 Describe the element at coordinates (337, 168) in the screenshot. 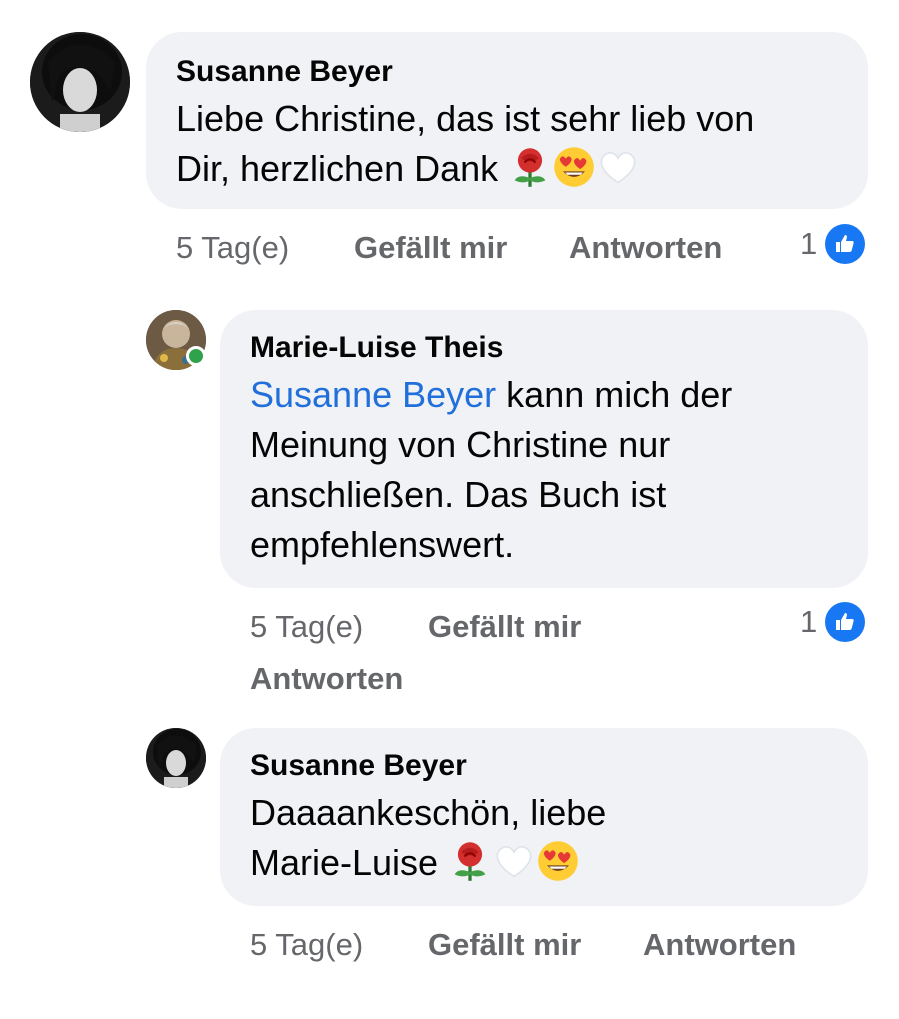

I see `comment-text-line: Dir, herzlichen Dank` at that location.